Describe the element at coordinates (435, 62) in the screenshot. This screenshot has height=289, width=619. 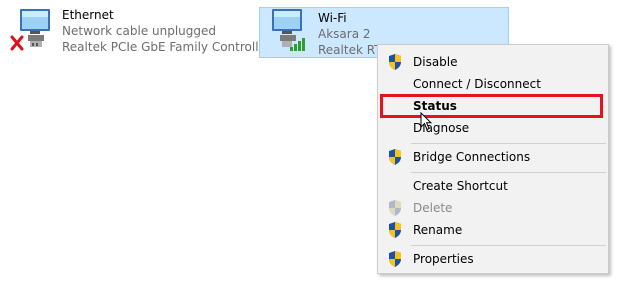
I see `menu-item-label: Disable` at that location.